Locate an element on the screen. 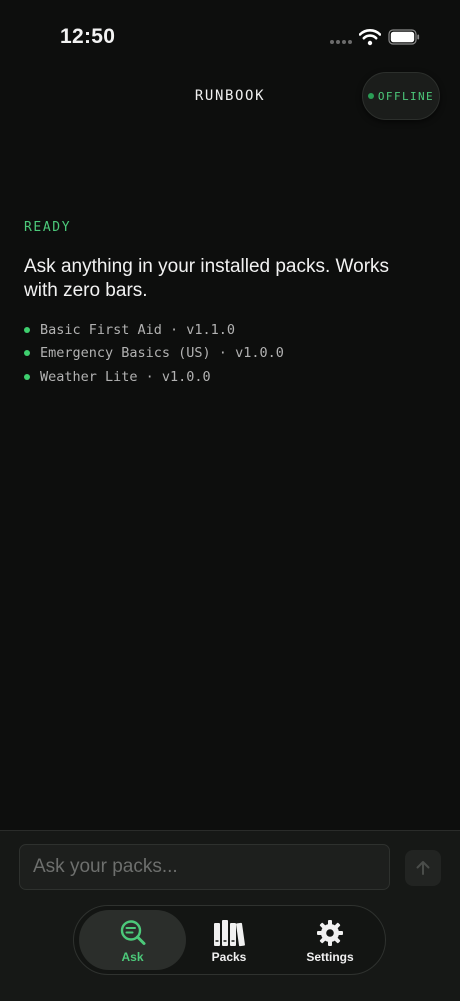 The height and width of the screenshot is (1001, 460). tab-packs: Packs is located at coordinates (229, 940).